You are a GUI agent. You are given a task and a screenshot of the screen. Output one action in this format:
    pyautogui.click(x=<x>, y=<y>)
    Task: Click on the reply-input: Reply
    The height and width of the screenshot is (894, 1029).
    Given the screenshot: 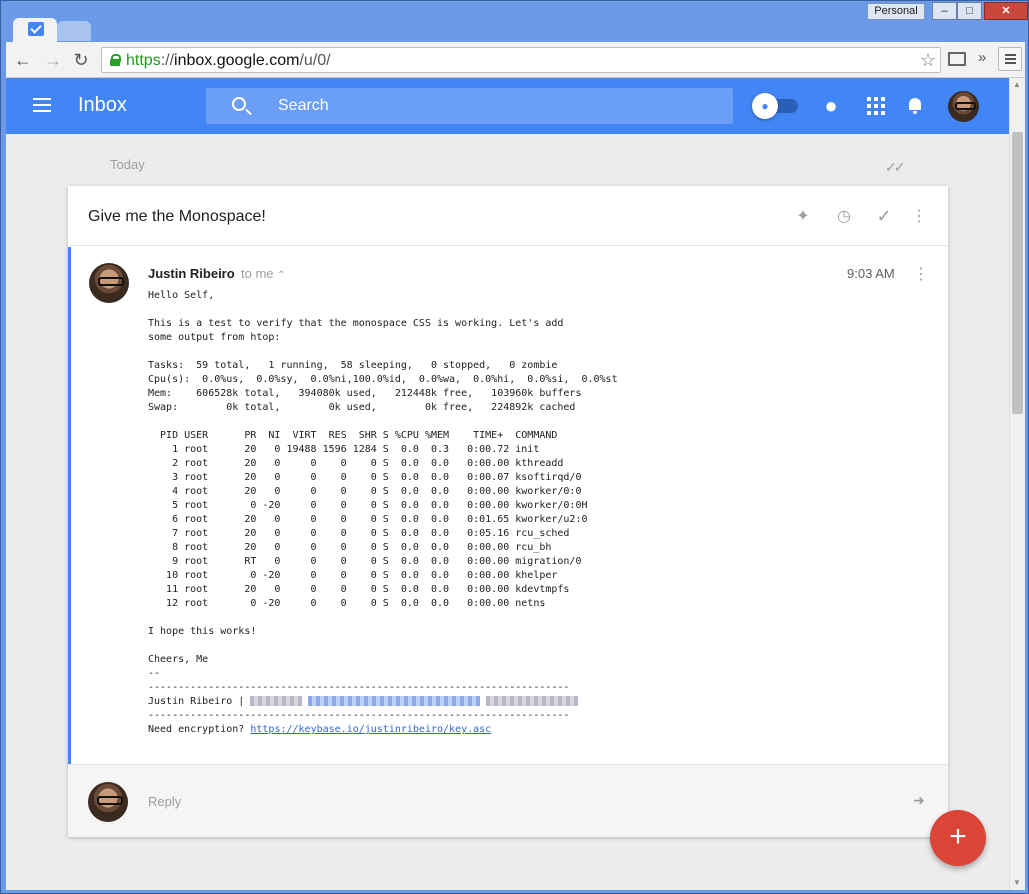 What is the action you would take?
    pyautogui.click(x=164, y=801)
    